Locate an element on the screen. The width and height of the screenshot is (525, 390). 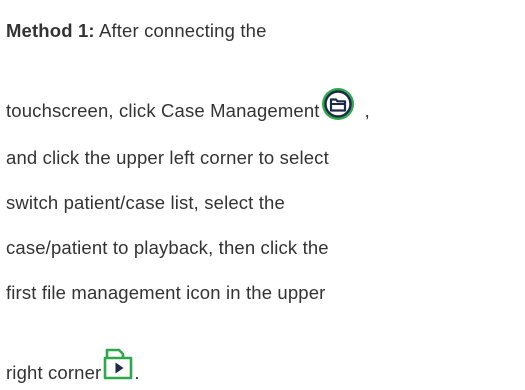
method-text-line-2: touchscreen, click Case Management is located at coordinates (163, 110).